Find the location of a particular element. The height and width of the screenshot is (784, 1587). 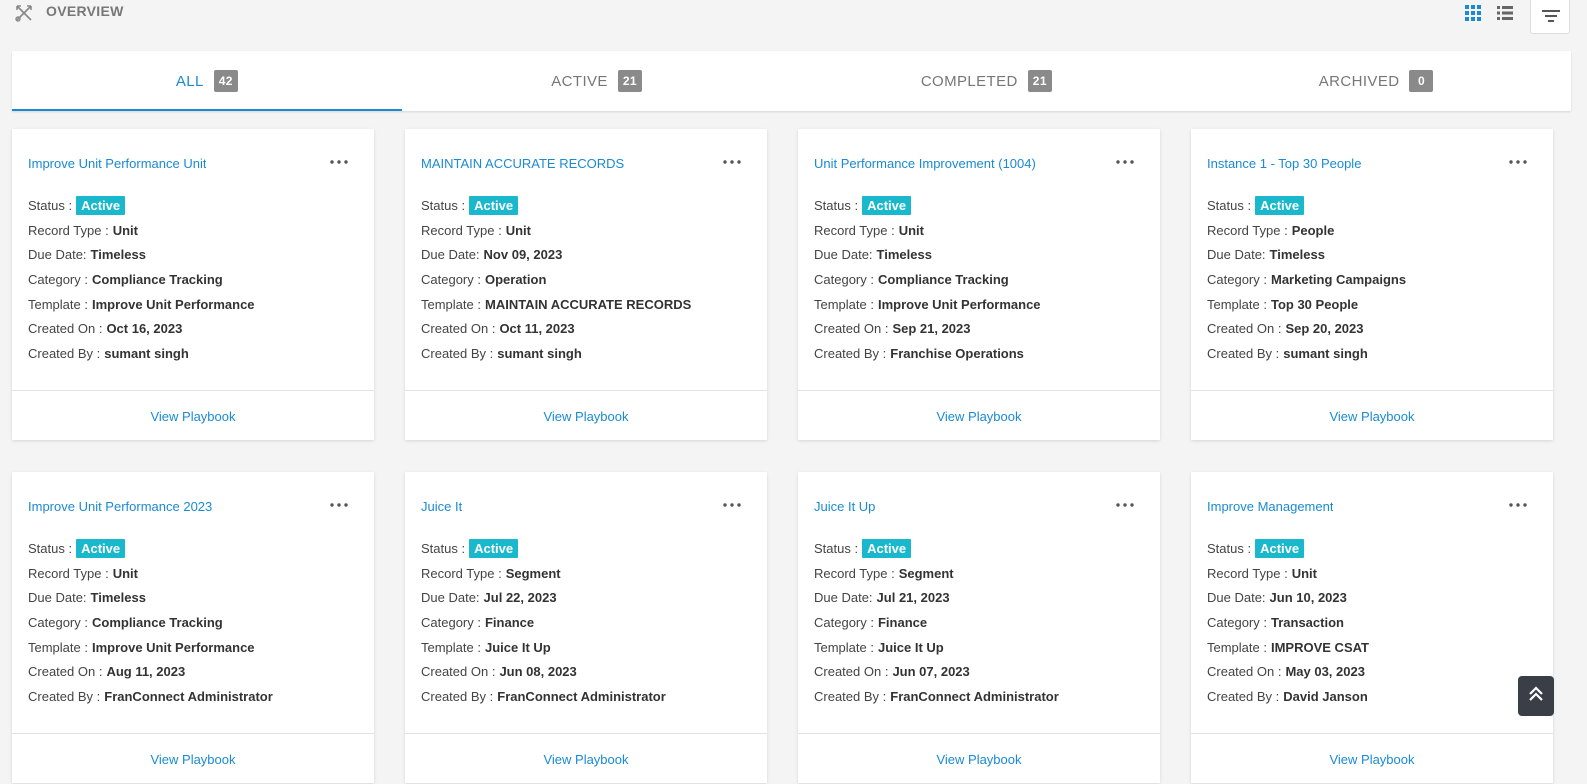

category-value: Transaction is located at coordinates (1307, 622).